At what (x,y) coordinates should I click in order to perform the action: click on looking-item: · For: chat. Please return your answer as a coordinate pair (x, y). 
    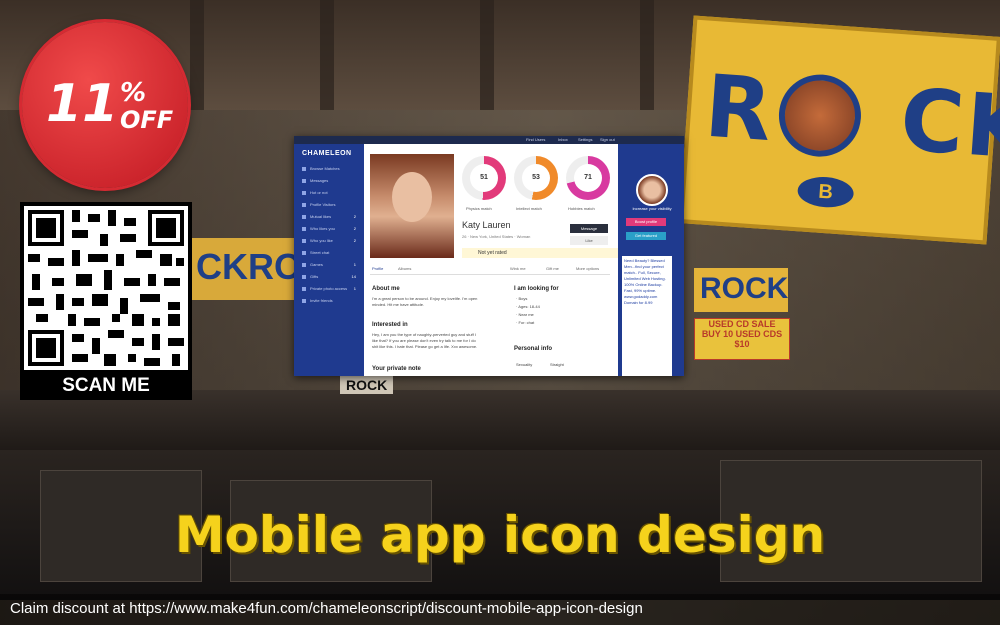
    Looking at the image, I should click on (525, 322).